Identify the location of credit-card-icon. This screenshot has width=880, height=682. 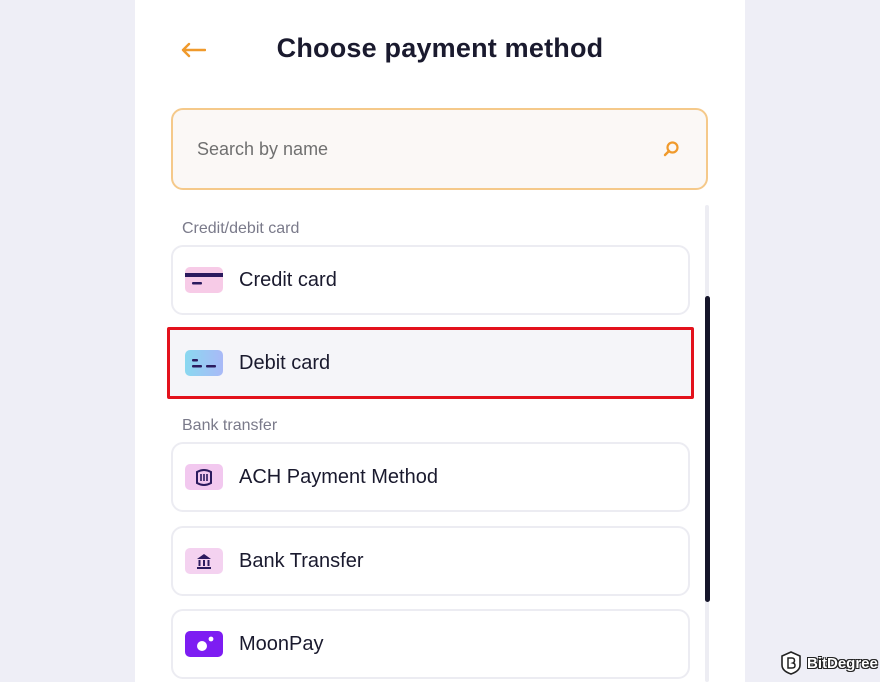
(204, 280).